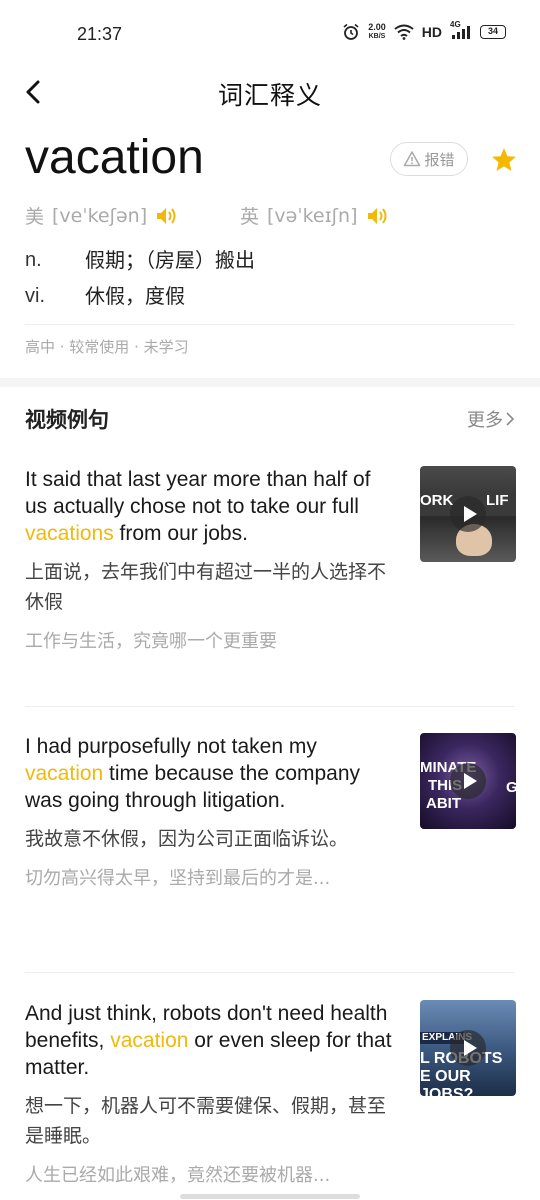 The height and width of the screenshot is (1200, 540). I want to click on report-label: 报错, so click(439, 159).